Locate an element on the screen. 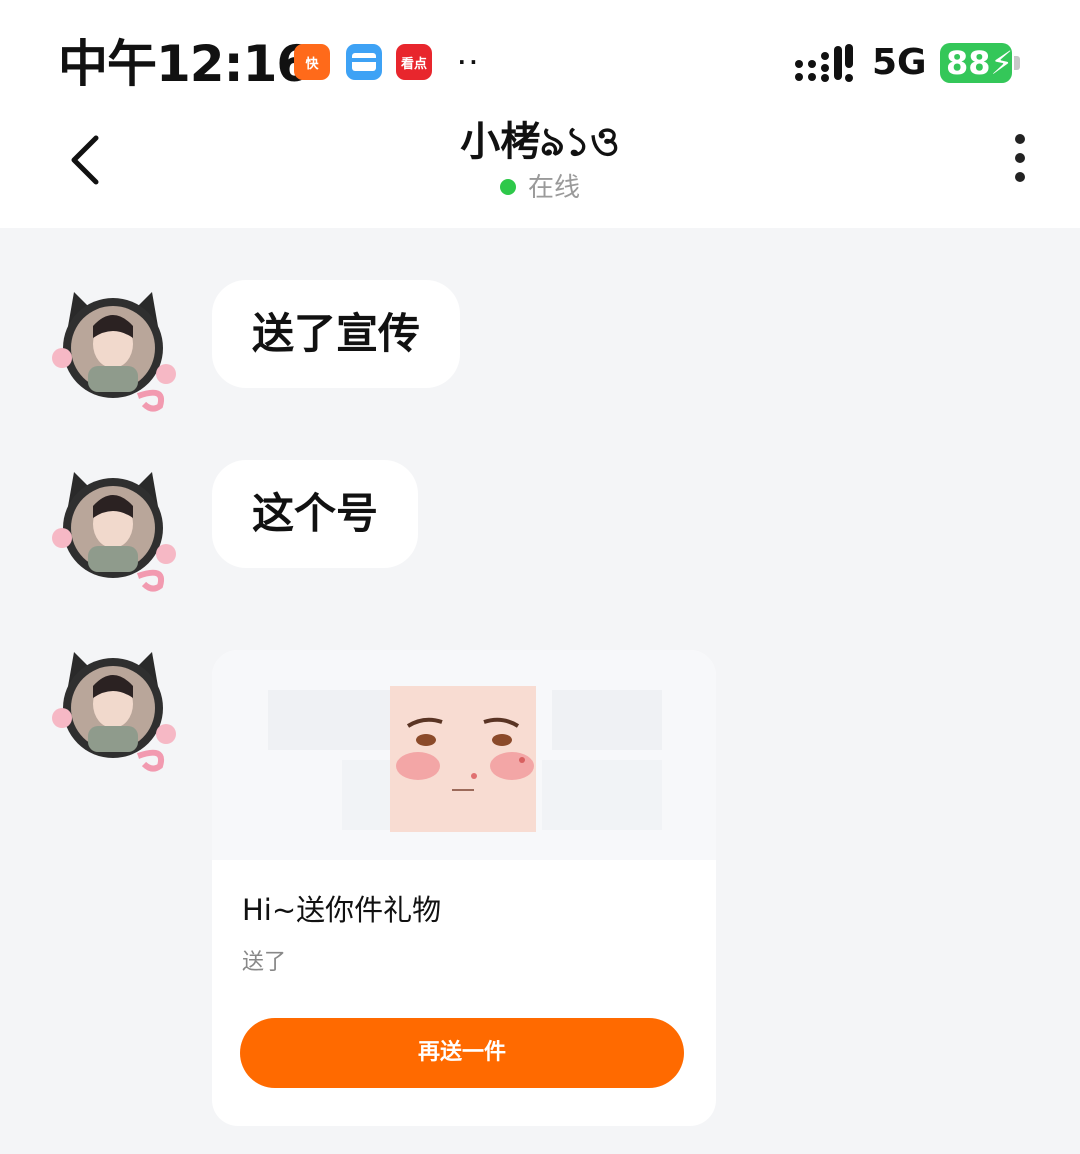  gift-status: 送了 is located at coordinates (264, 962).